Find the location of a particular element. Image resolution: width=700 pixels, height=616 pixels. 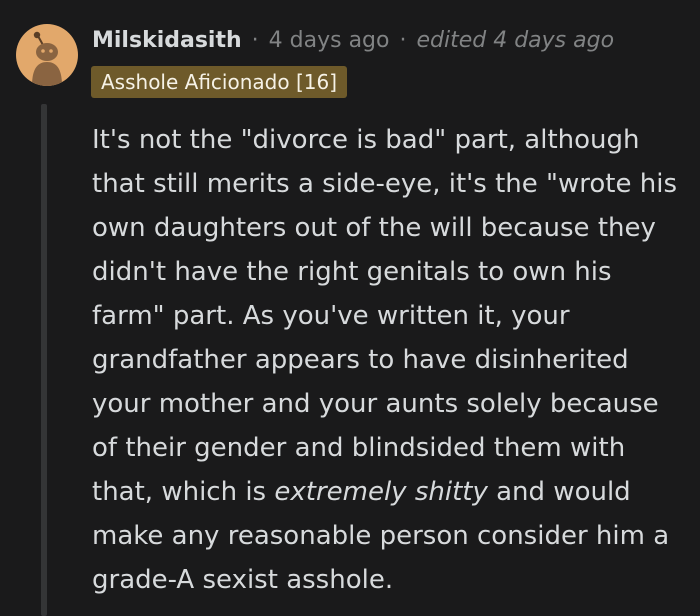

snoo-avatar-icon is located at coordinates (47, 58).